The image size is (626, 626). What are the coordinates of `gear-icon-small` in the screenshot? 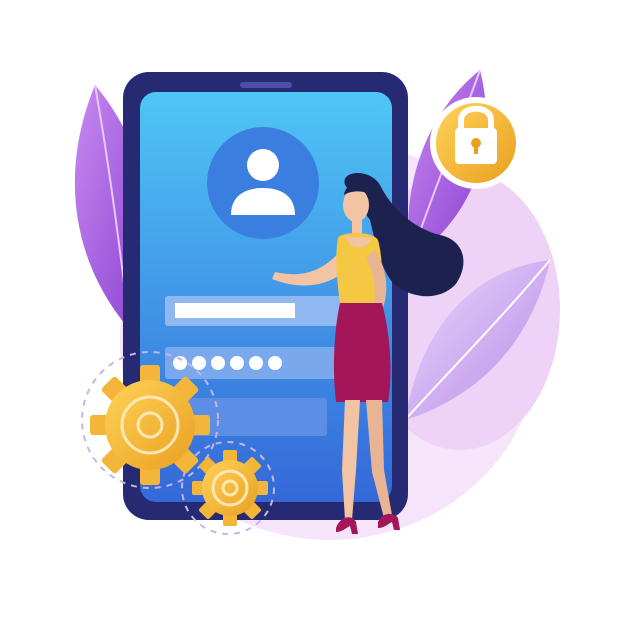 It's located at (230, 488).